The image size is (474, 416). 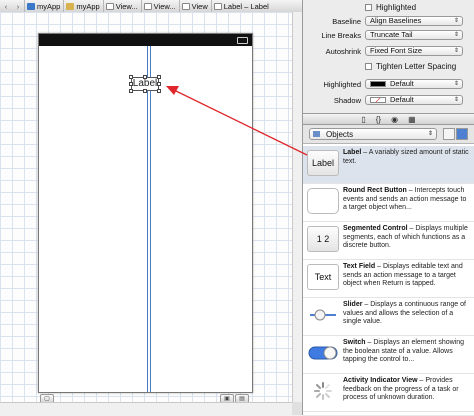 I want to click on tighten-label: Tighten Letter Spacing, so click(x=416, y=66).